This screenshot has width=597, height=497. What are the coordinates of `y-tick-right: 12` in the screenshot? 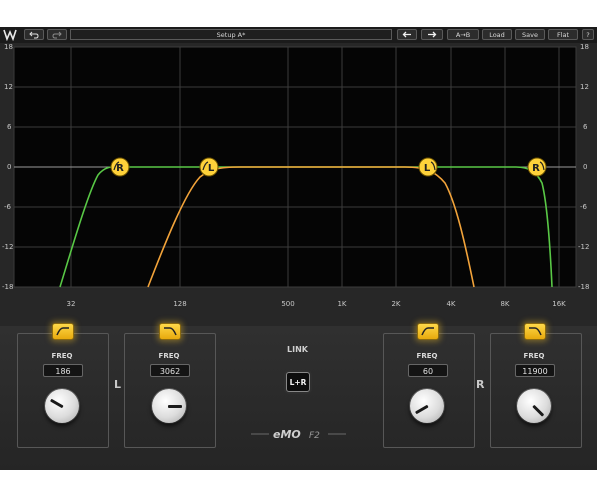 It's located at (584, 87).